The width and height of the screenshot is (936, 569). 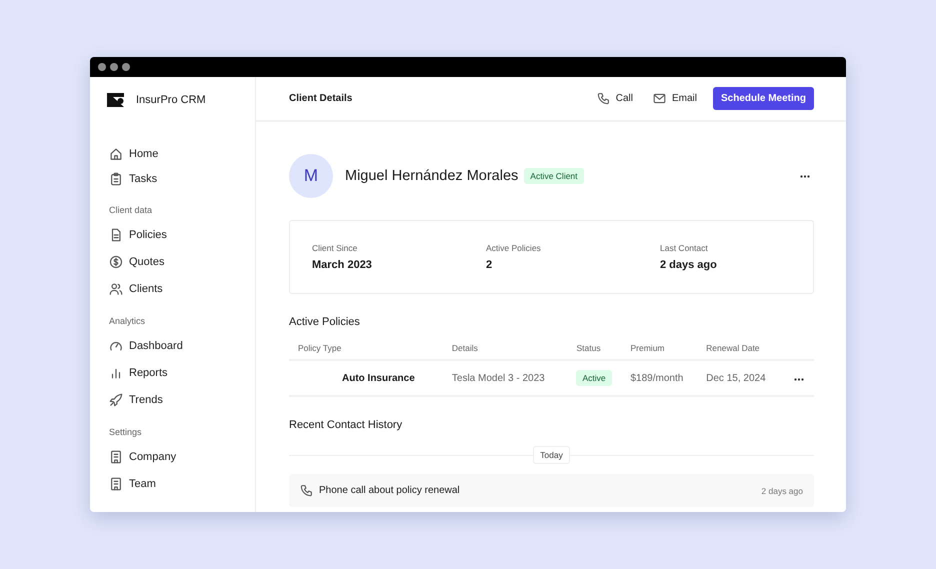 What do you see at coordinates (431, 176) in the screenshot?
I see `client-name: Miguel Hernández Morales` at bounding box center [431, 176].